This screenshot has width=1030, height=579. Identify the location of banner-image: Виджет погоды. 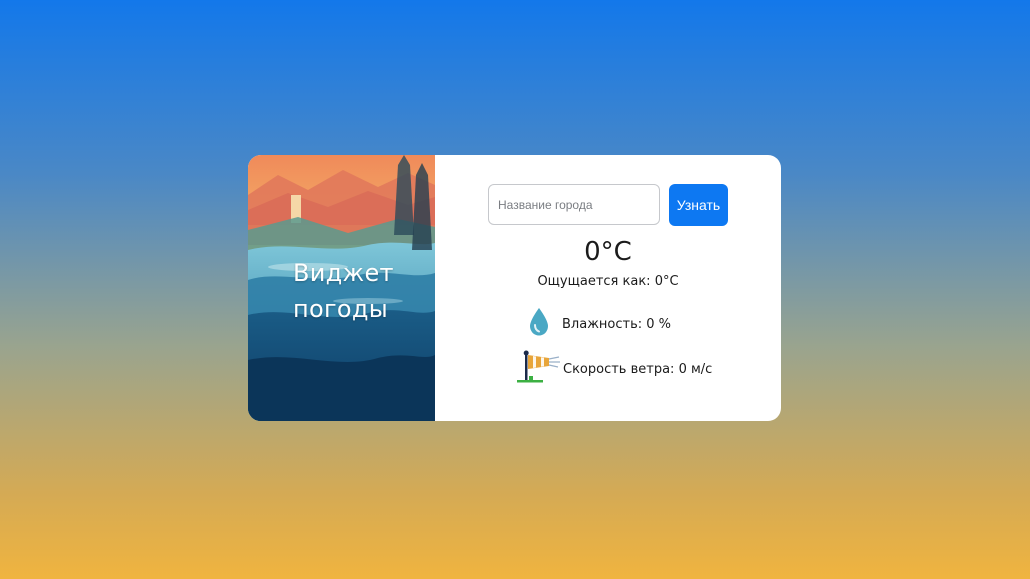
(341, 288).